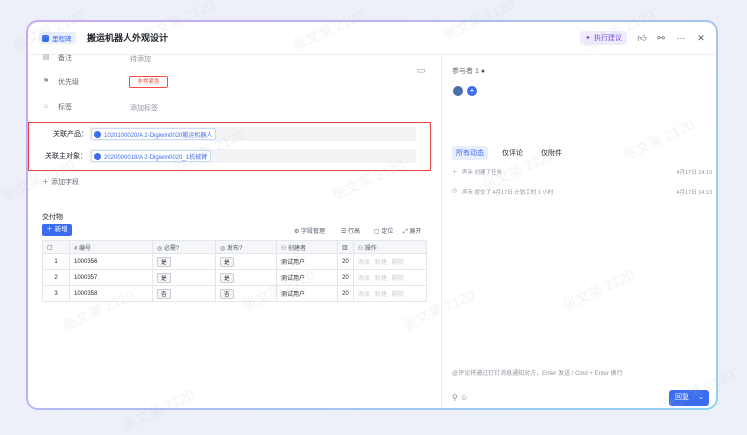 Image resolution: width=747 pixels, height=435 pixels. I want to click on suggest-button: ✦ 执行建议, so click(603, 38).